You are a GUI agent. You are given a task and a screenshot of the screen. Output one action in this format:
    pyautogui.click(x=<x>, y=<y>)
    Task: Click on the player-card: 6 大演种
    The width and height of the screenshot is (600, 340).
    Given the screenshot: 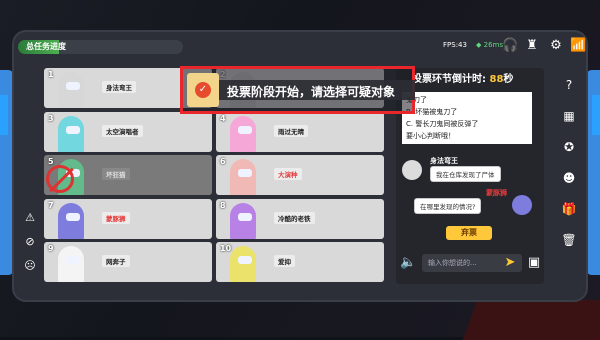 What is the action you would take?
    pyautogui.click(x=300, y=175)
    